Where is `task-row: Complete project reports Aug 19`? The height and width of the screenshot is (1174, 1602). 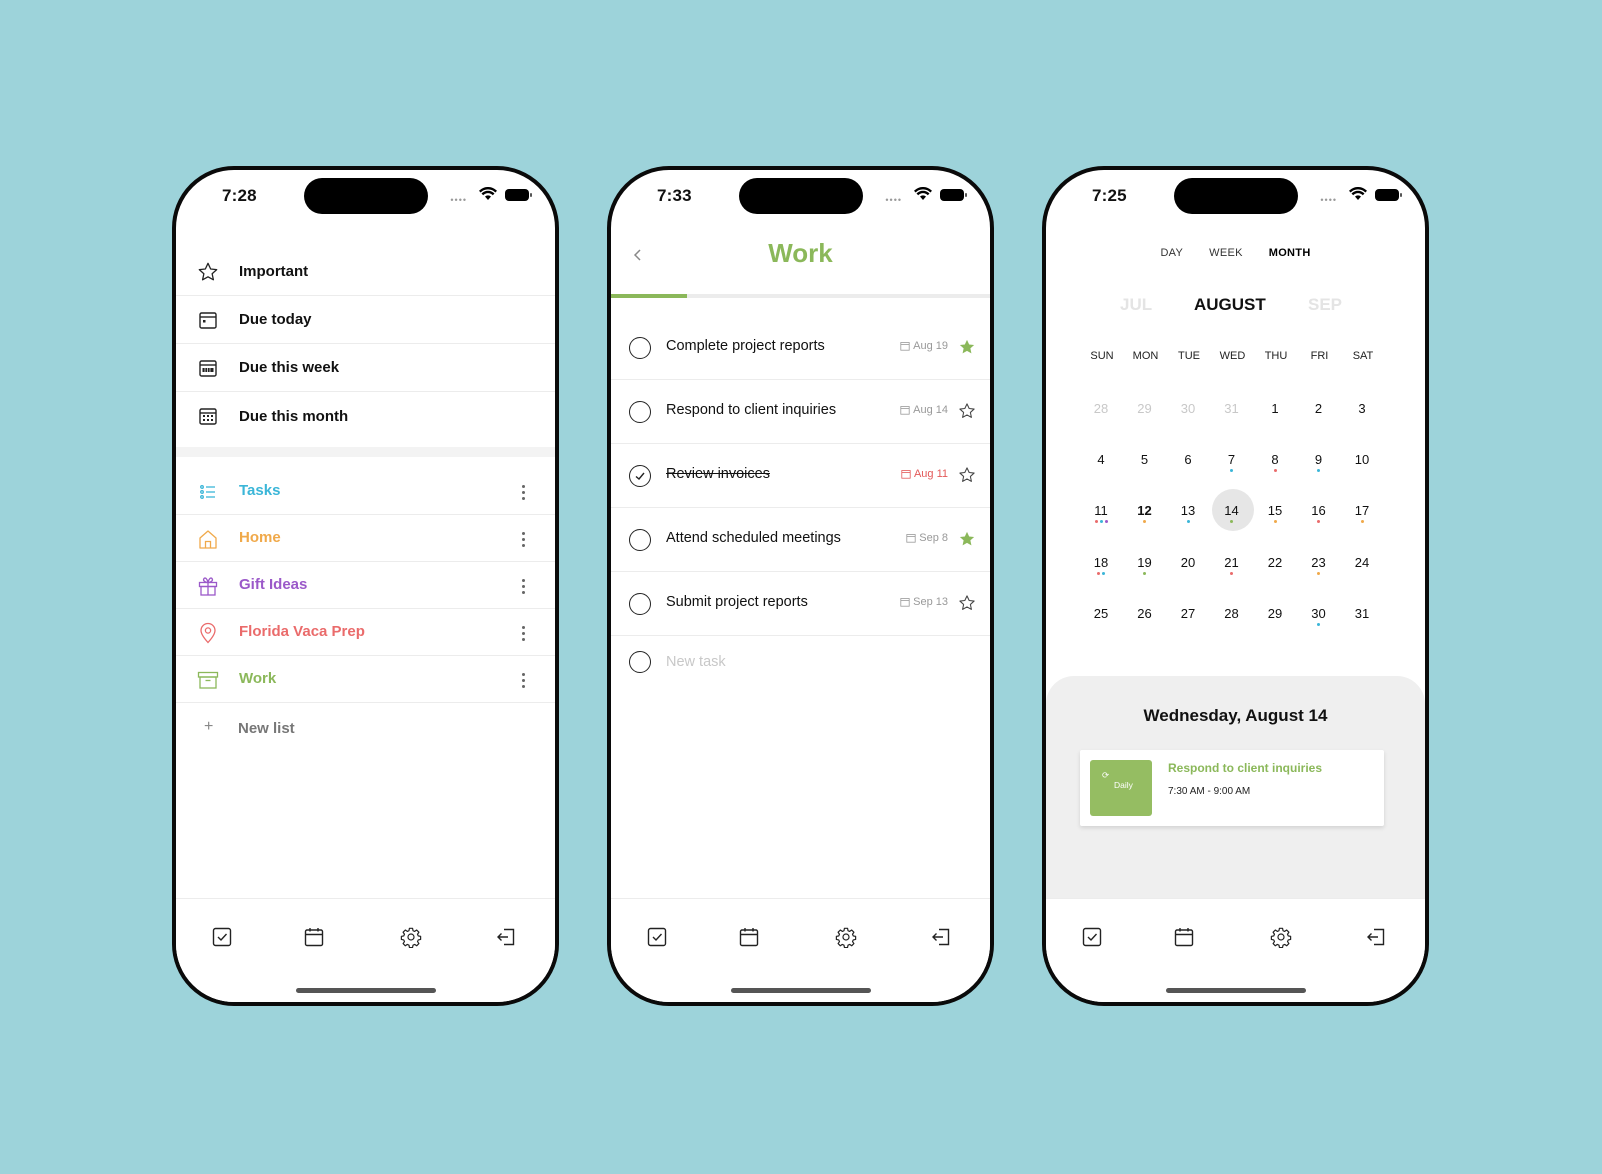
task-row: Complete project reports Aug 19 is located at coordinates (800, 348).